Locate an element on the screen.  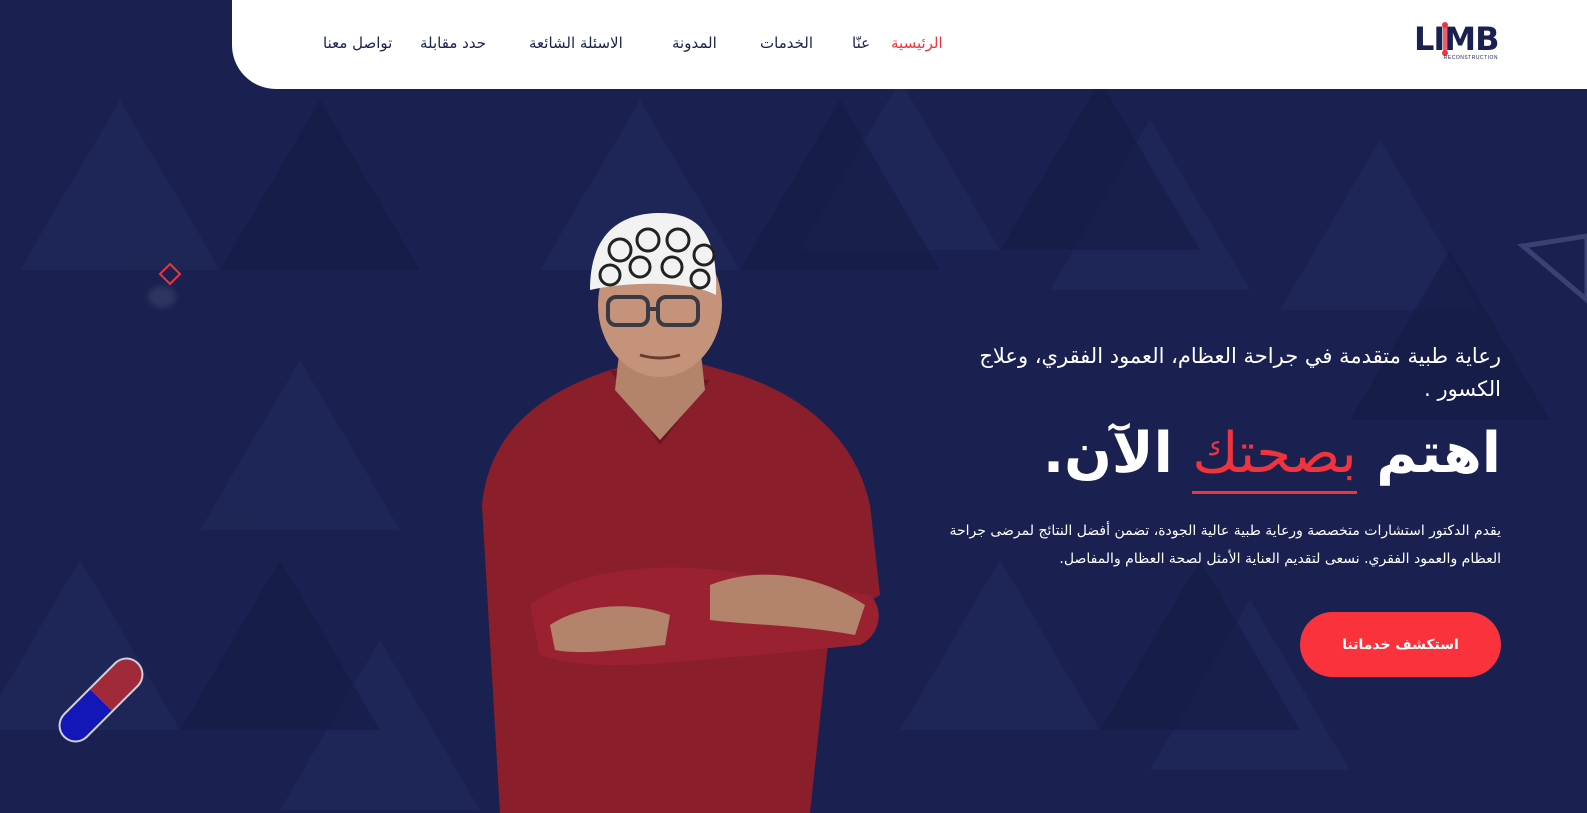
diamond-outline-icon is located at coordinates (170, 274).